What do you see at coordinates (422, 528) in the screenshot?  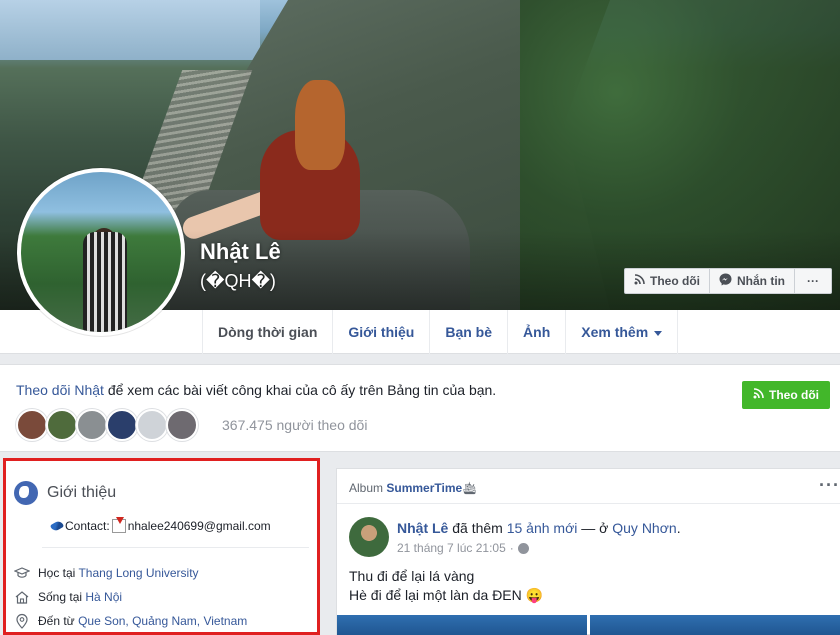 I see `post-author-link: Nhật Lê` at bounding box center [422, 528].